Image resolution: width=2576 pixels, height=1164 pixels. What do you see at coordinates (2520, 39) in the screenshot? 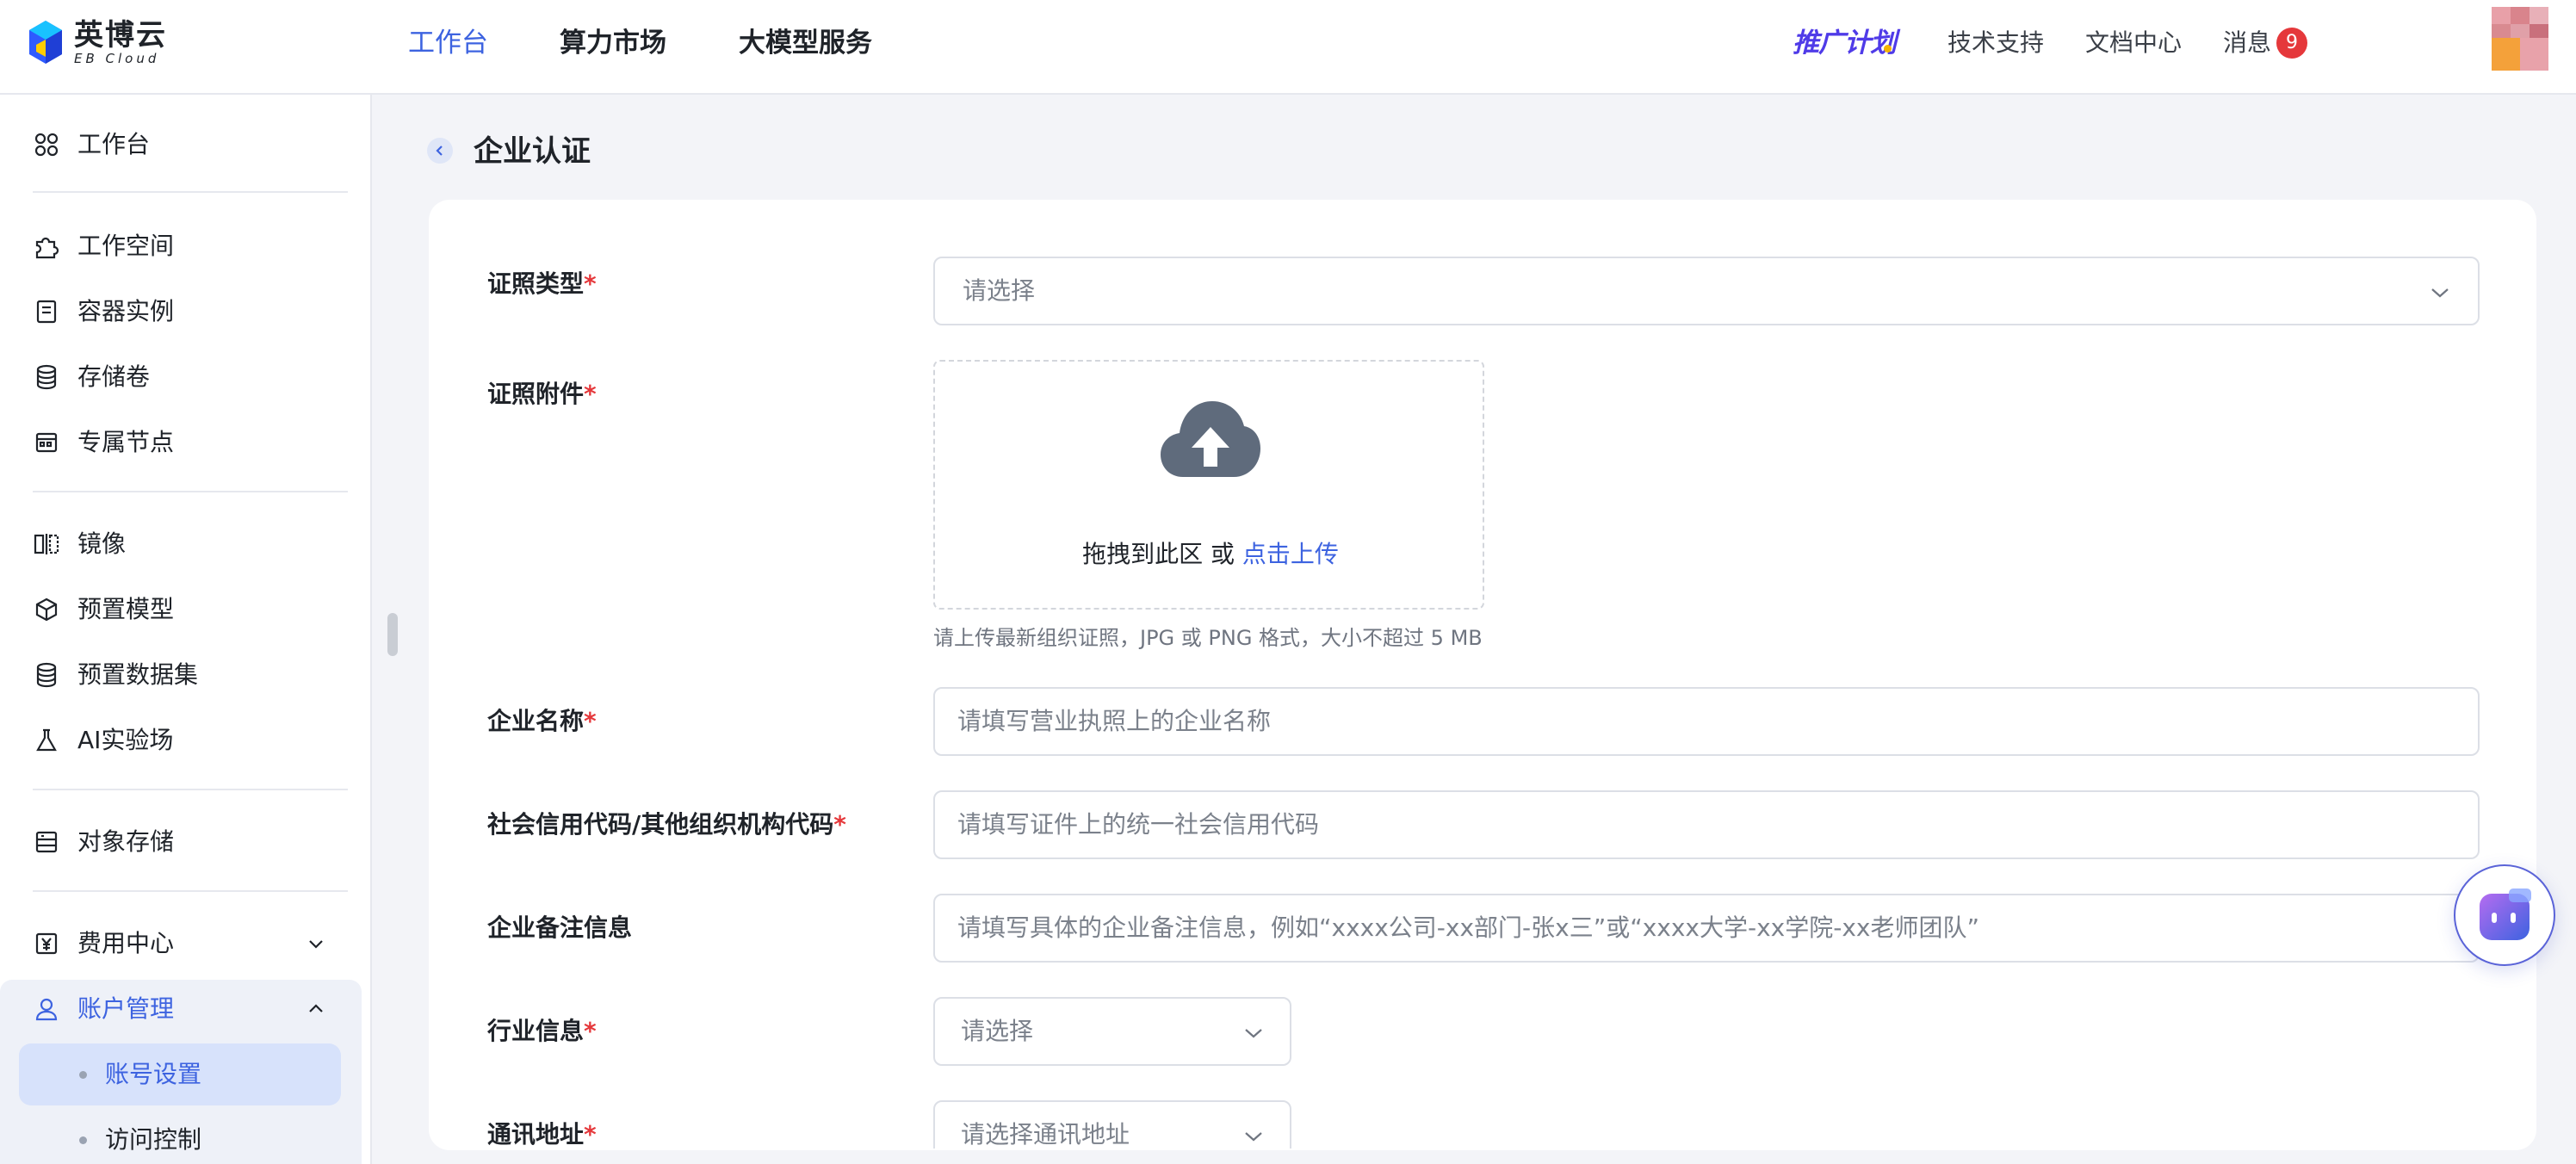
I see `user-avatar` at bounding box center [2520, 39].